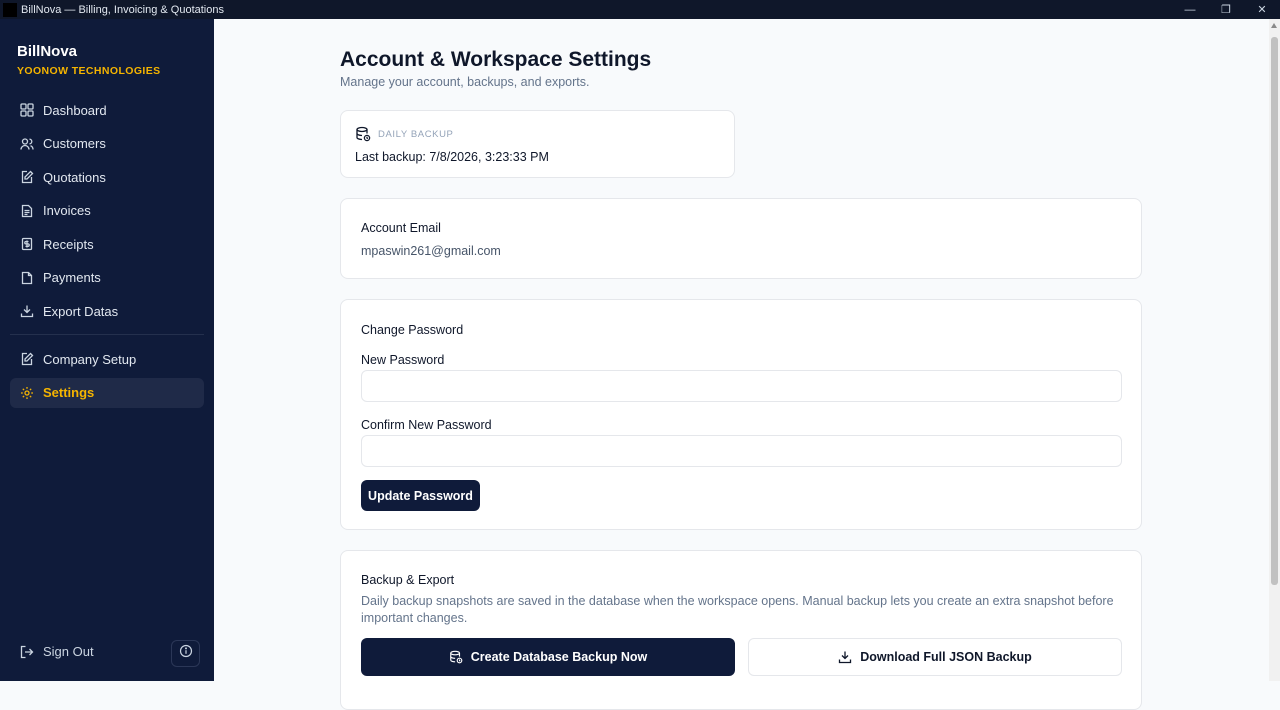 This screenshot has height=710, width=1280. I want to click on info-icon, so click(186, 653).